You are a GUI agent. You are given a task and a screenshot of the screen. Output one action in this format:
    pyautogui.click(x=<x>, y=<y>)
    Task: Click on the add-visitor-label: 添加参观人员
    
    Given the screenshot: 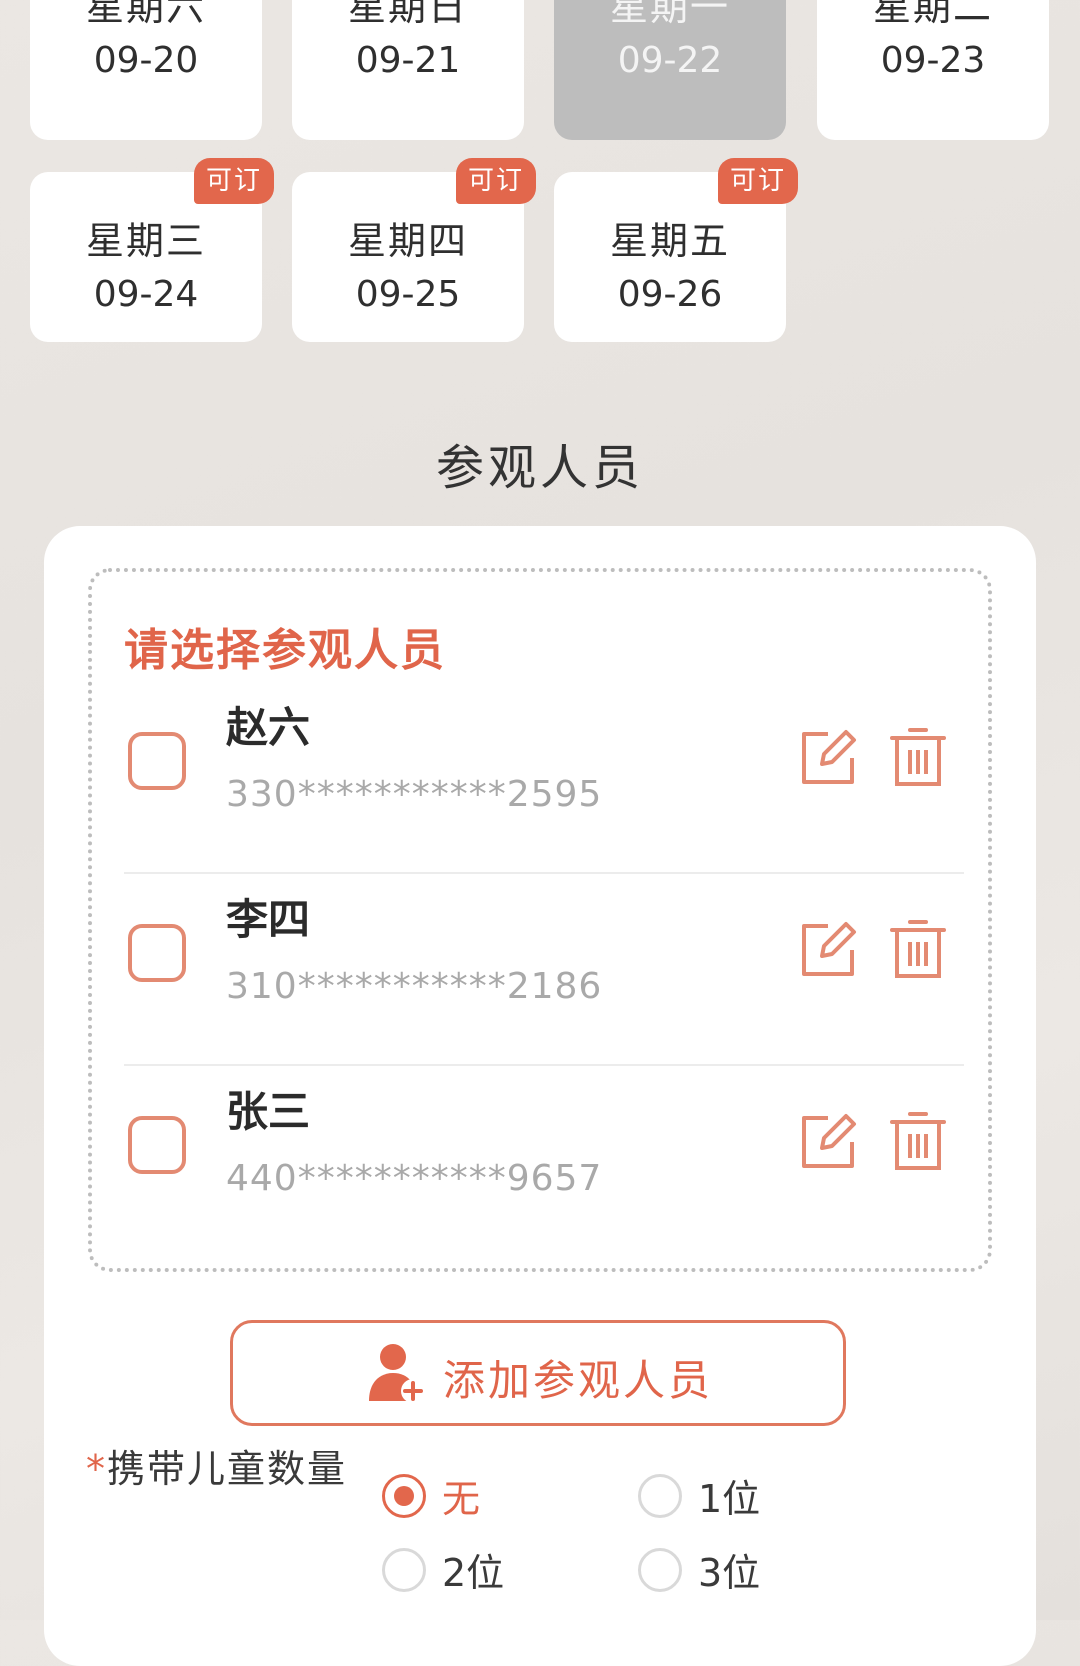 What is the action you would take?
    pyautogui.click(x=578, y=1380)
    